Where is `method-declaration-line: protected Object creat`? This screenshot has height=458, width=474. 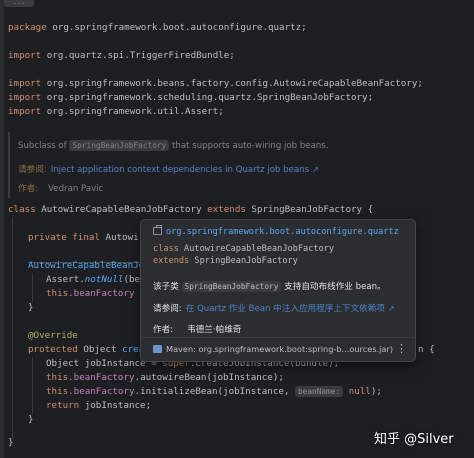 method-declaration-line: protected Object creat is located at coordinates (89, 349).